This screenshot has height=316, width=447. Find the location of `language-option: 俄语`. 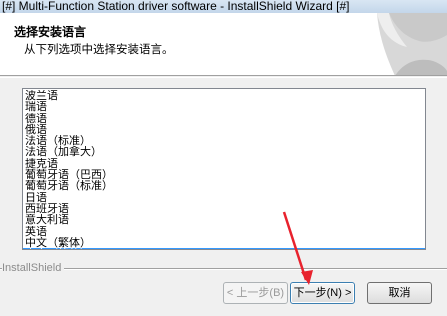

language-option: 俄语 is located at coordinates (224, 129).